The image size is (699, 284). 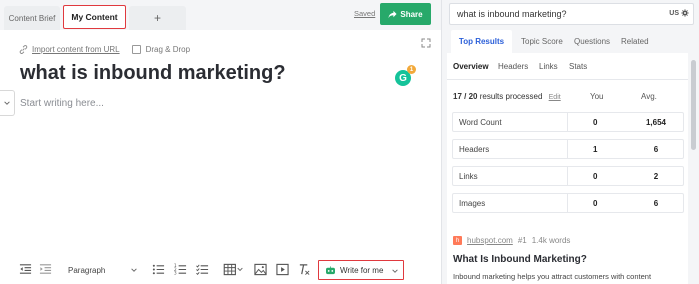 I want to click on result-word-count: 1.4k words, so click(x=551, y=240).